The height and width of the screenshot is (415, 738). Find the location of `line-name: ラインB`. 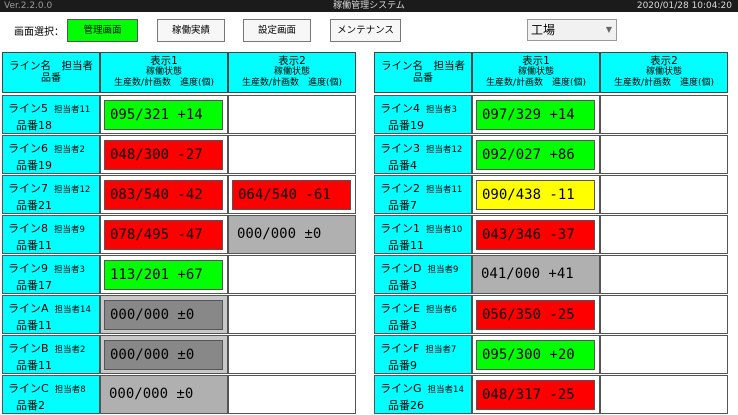

line-name: ラインB is located at coordinates (28, 348).